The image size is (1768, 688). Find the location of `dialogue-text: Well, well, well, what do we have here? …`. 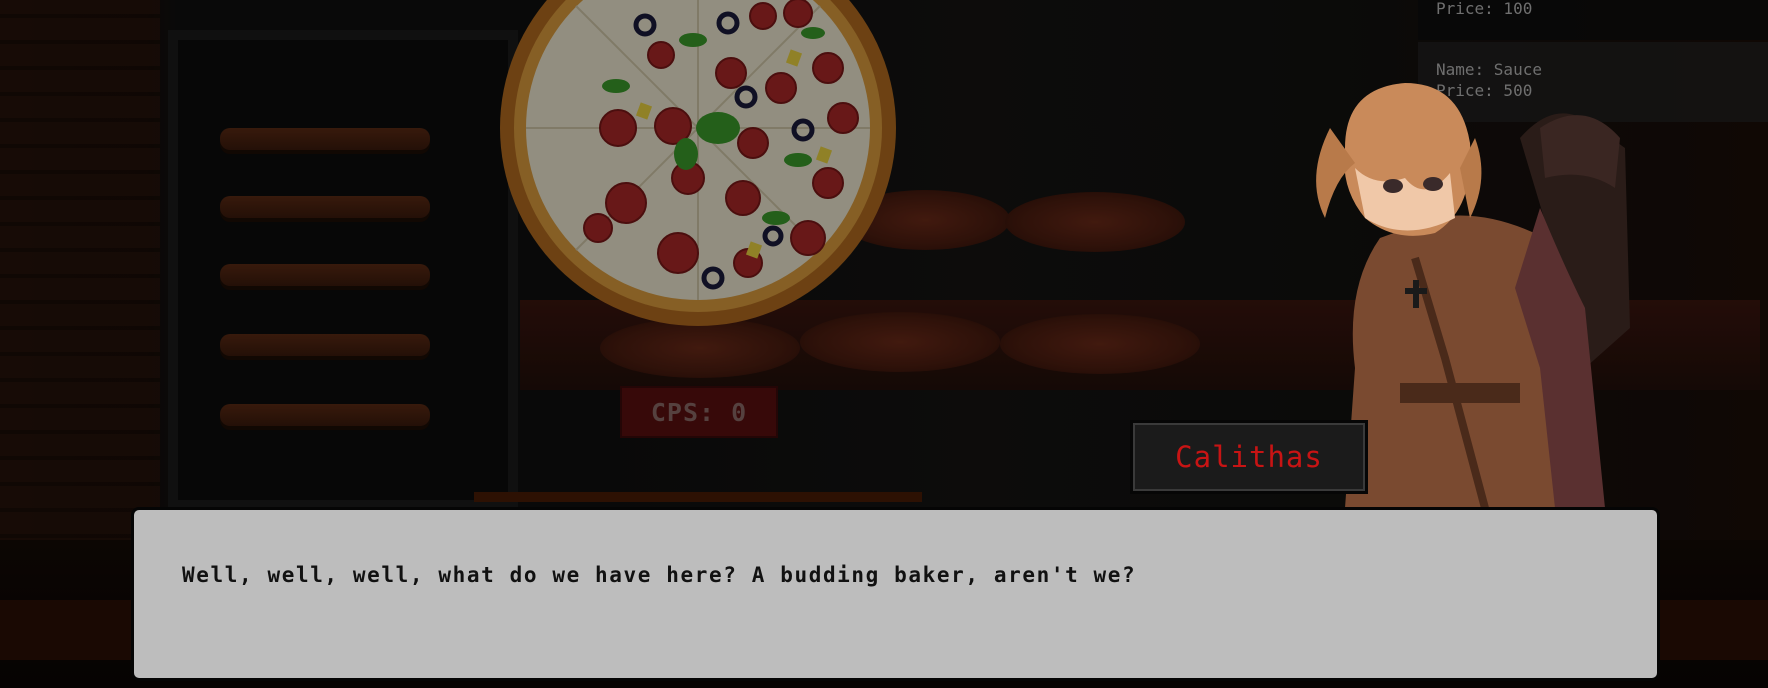

dialogue-text: Well, well, well, what do we have here? … is located at coordinates (659, 575).